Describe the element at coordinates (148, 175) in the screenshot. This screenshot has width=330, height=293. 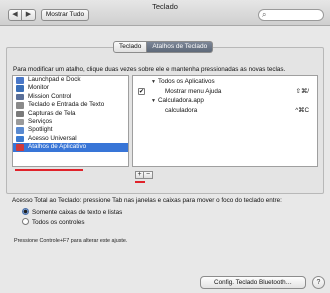
I see `remove-shortcut-button: −` at that location.